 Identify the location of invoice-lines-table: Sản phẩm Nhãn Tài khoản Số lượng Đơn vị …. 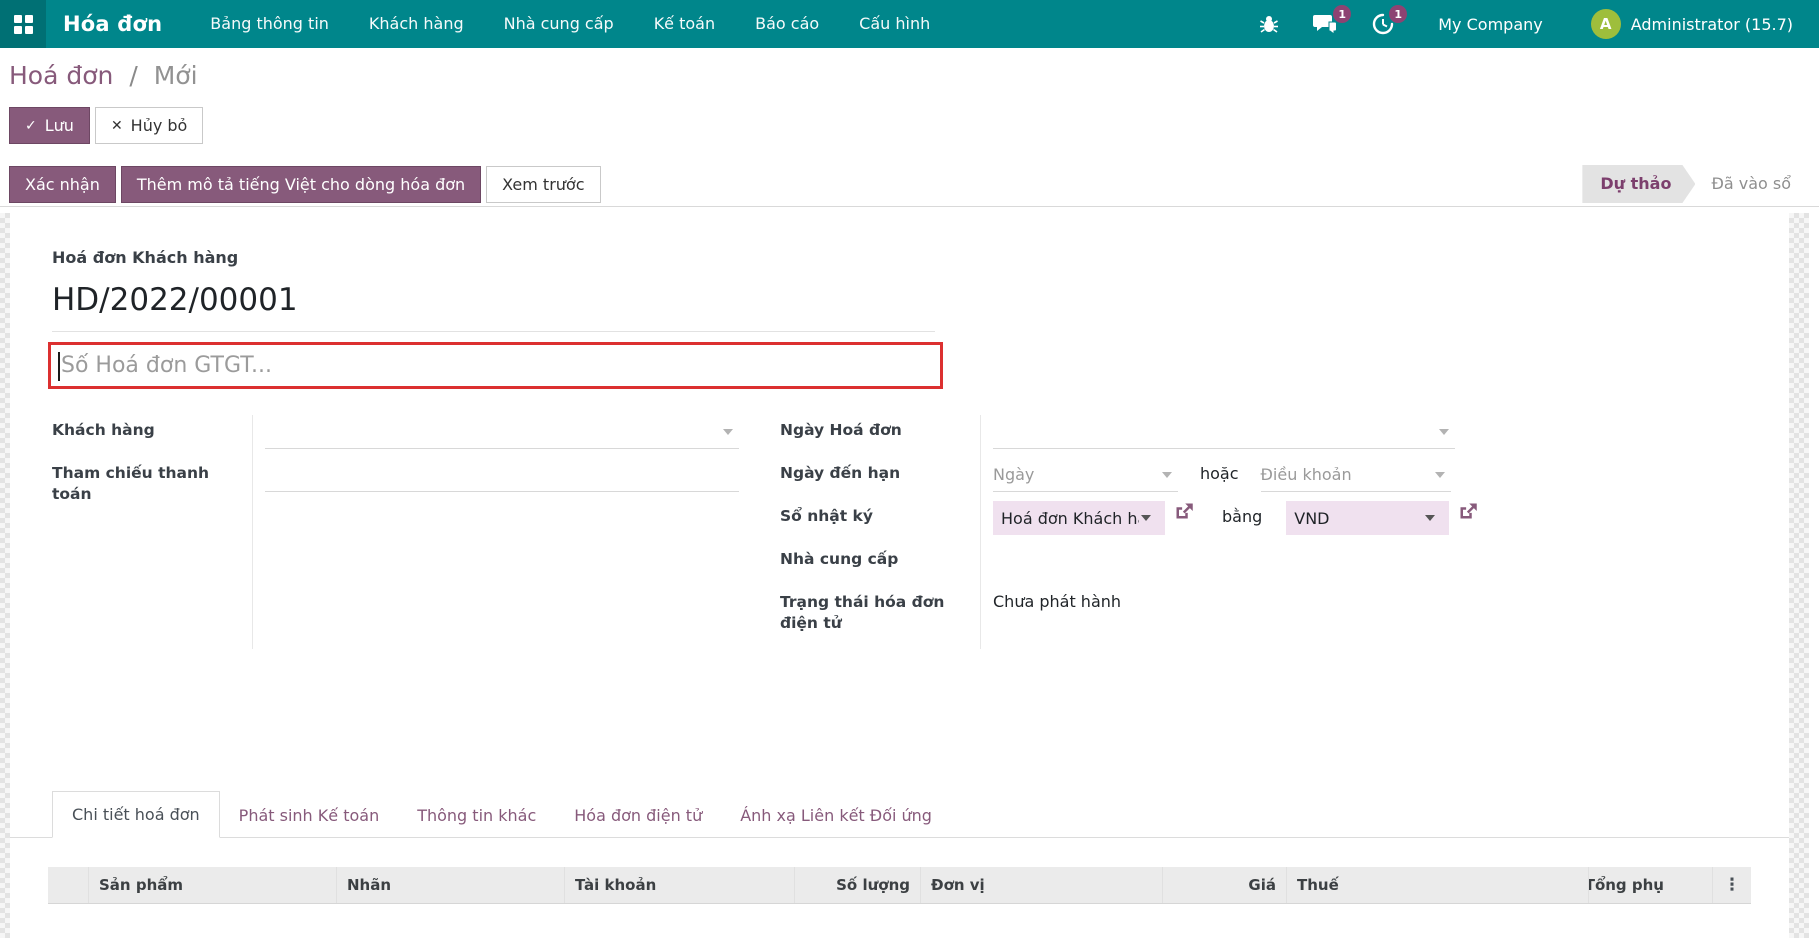
(899, 899).